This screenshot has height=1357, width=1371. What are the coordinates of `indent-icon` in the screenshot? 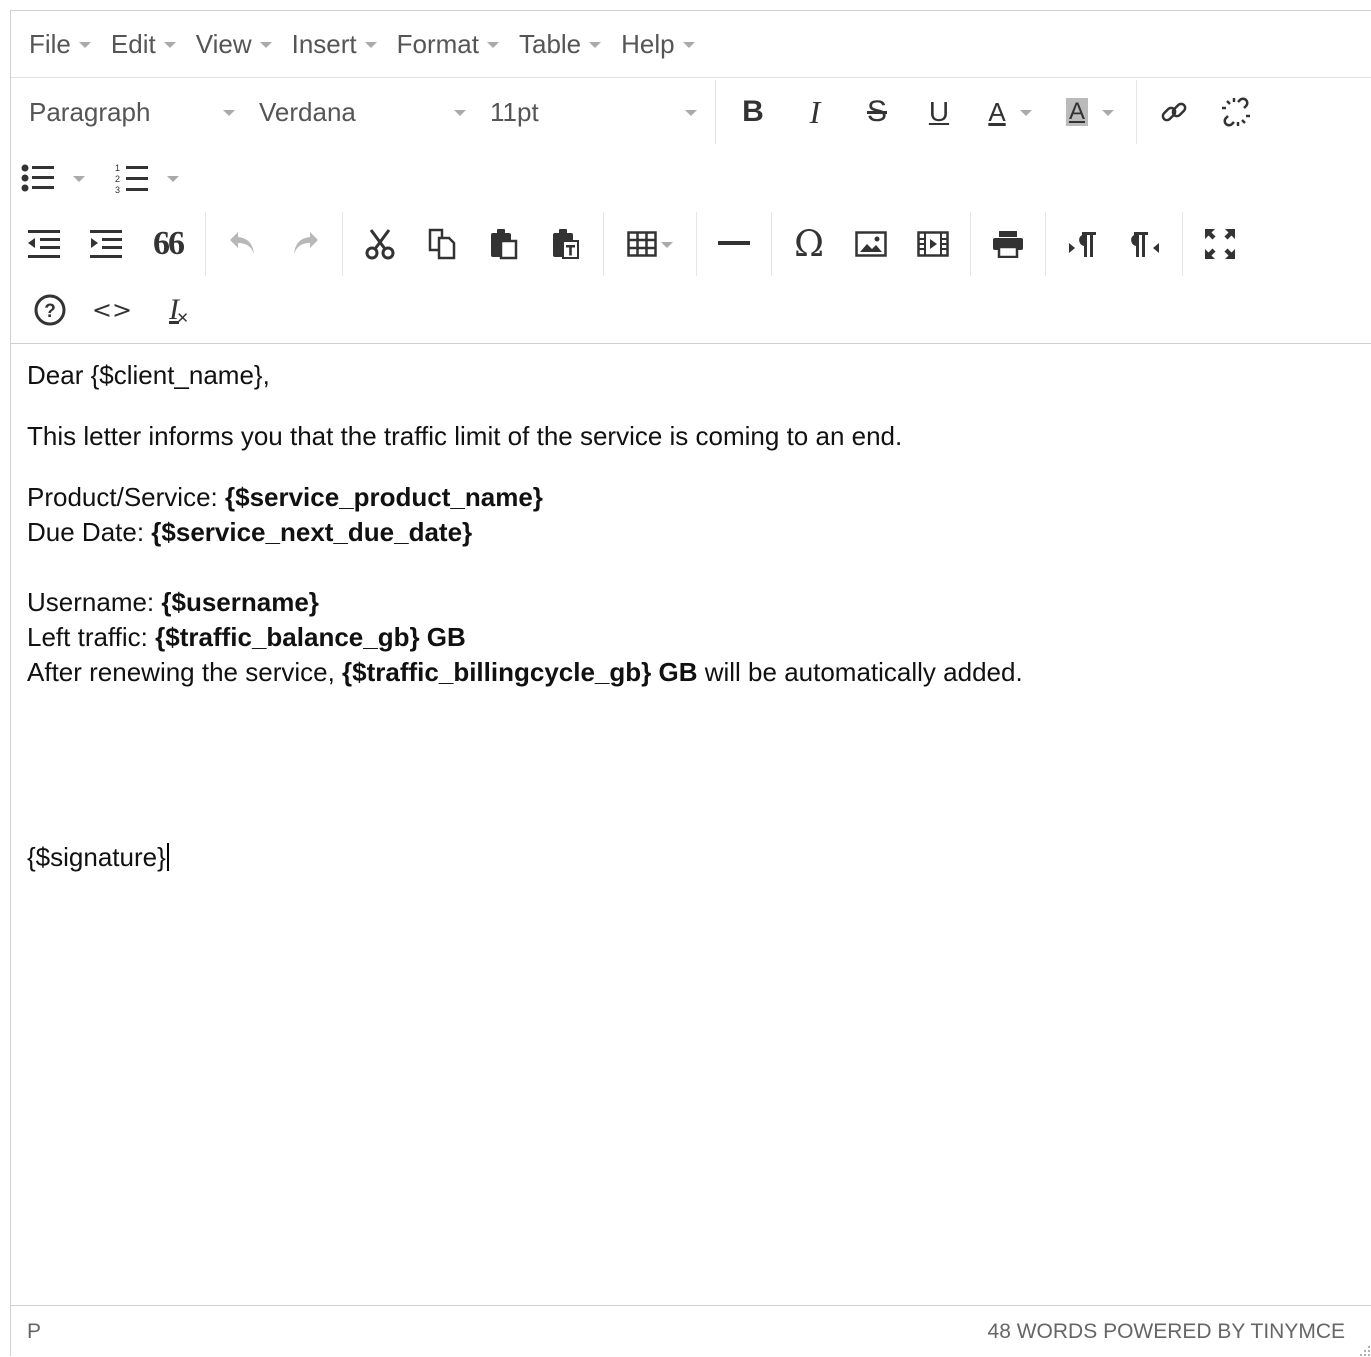 It's located at (106, 244).